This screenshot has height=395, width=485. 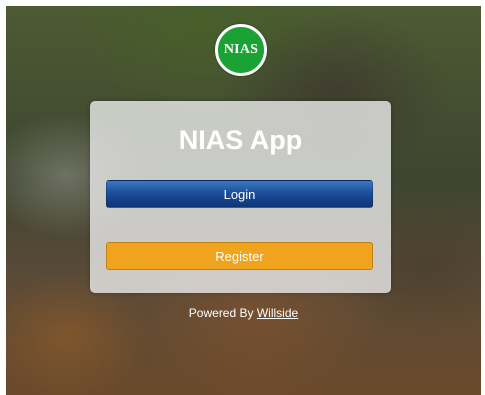 I want to click on register-button: Register, so click(x=239, y=256).